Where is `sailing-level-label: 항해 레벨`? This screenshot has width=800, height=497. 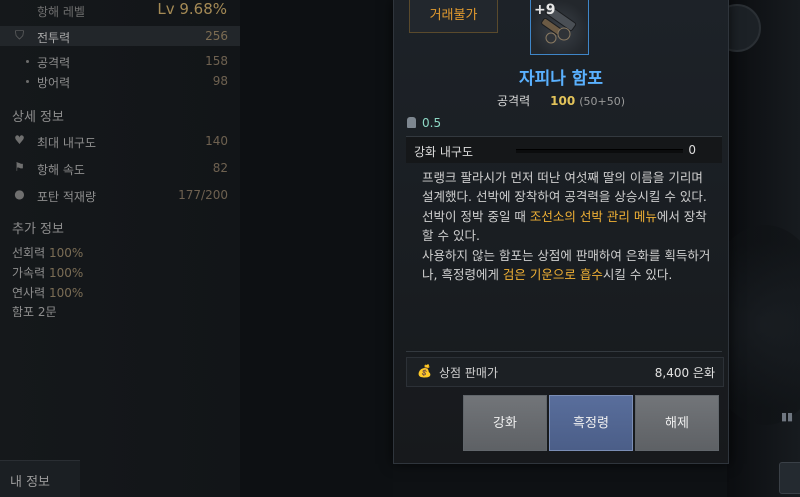 sailing-level-label: 항해 레벨 is located at coordinates (61, 12).